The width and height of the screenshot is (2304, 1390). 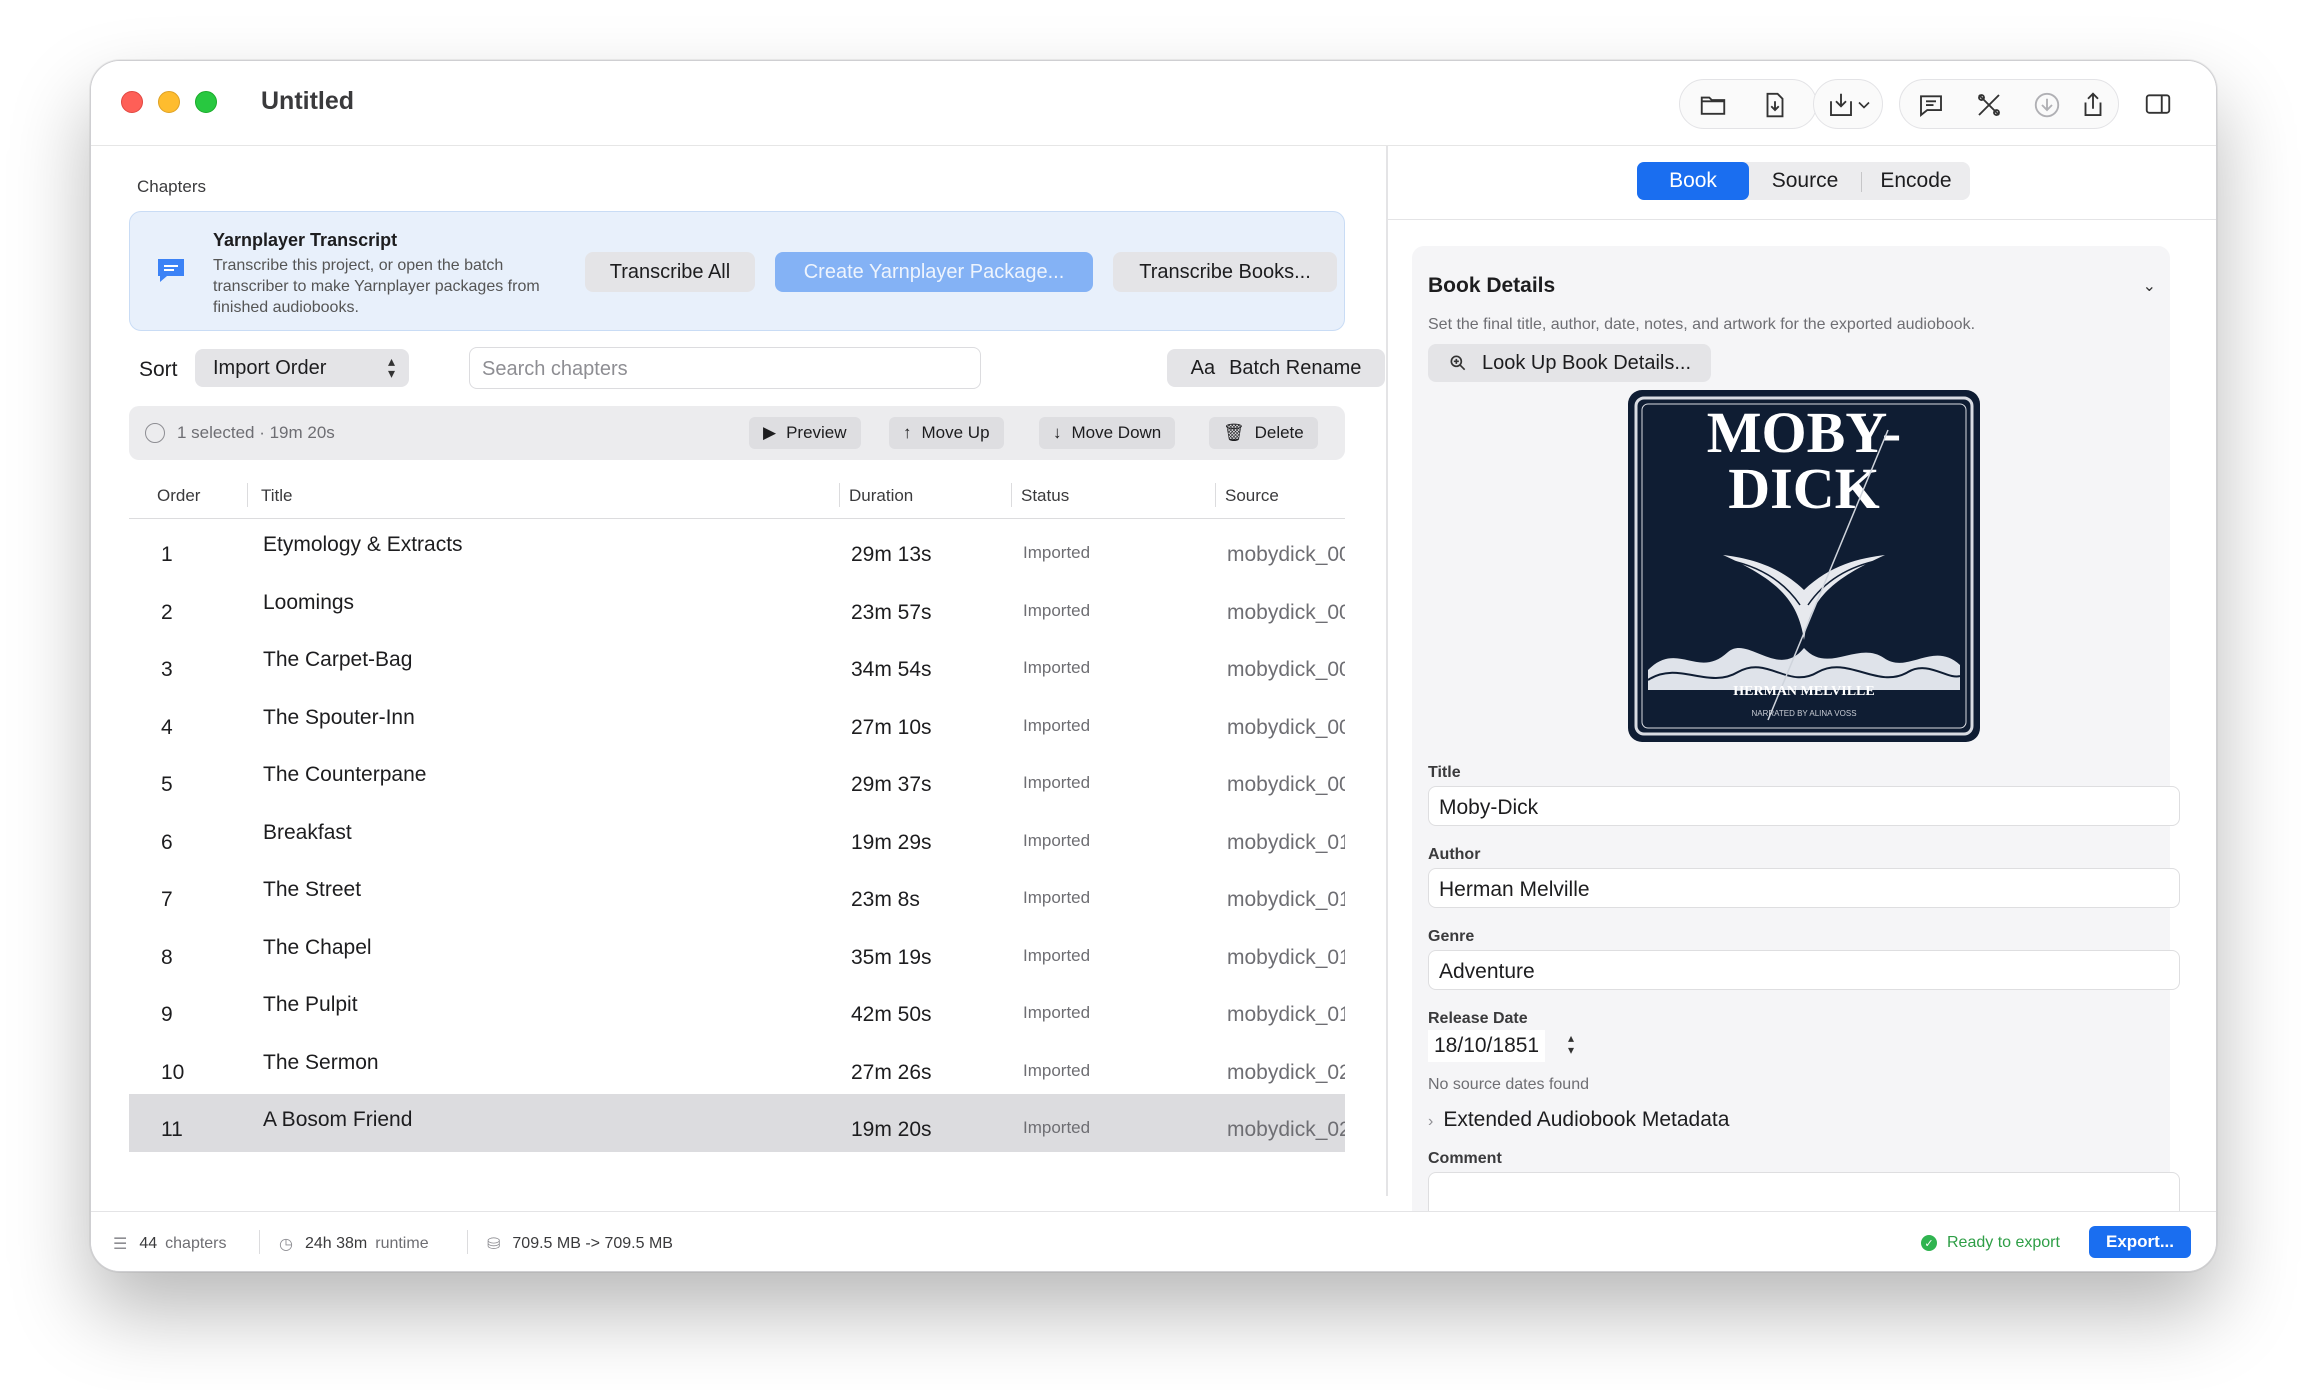 What do you see at coordinates (1804, 888) in the screenshot?
I see `author-field: Herman Melville` at bounding box center [1804, 888].